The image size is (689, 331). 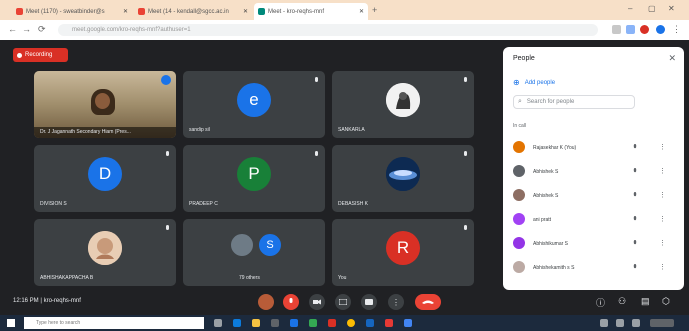 What do you see at coordinates (266, 302) in the screenshot?
I see `avatar-button` at bounding box center [266, 302].